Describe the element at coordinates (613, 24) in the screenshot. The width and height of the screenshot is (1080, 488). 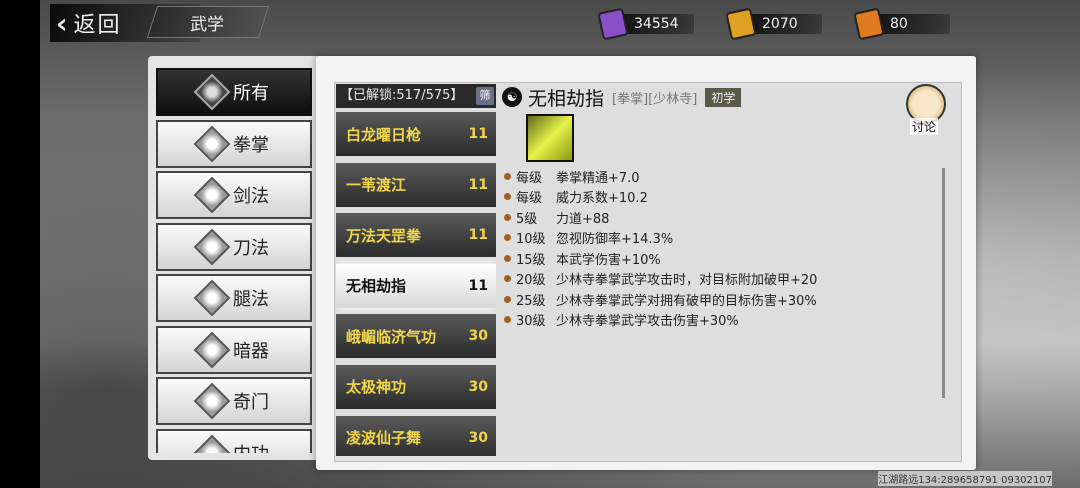
I see `purple-ticket-icon` at that location.